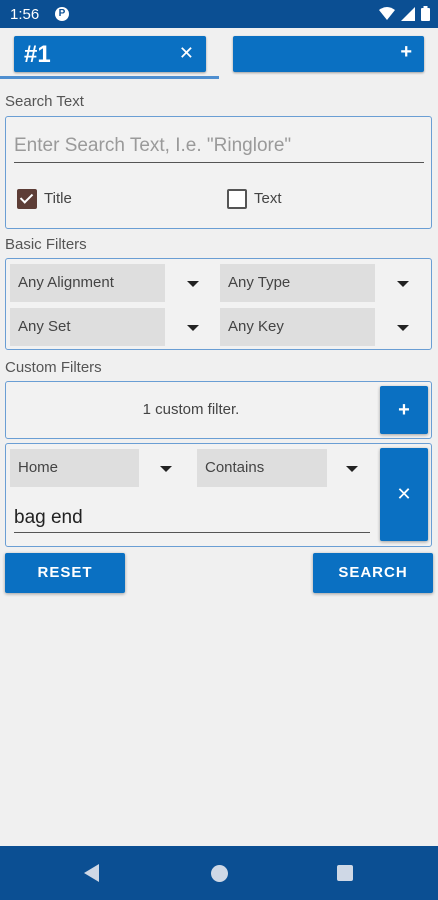 This screenshot has width=438, height=900. I want to click on custom-filters-heading: Custom Filters, so click(53, 367).